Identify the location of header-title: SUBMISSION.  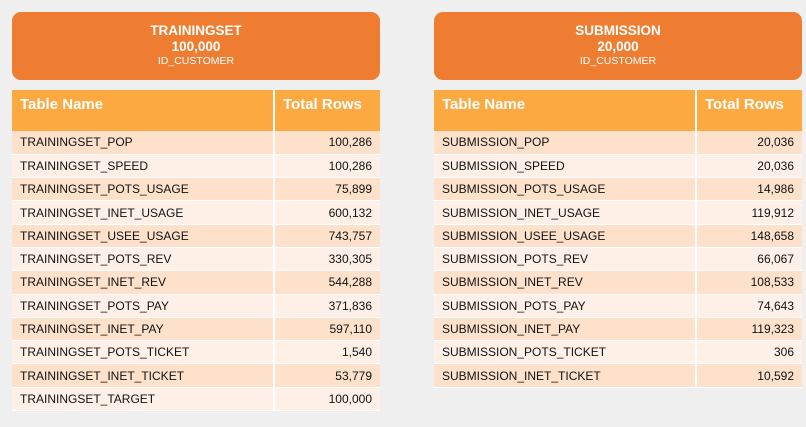
(618, 30).